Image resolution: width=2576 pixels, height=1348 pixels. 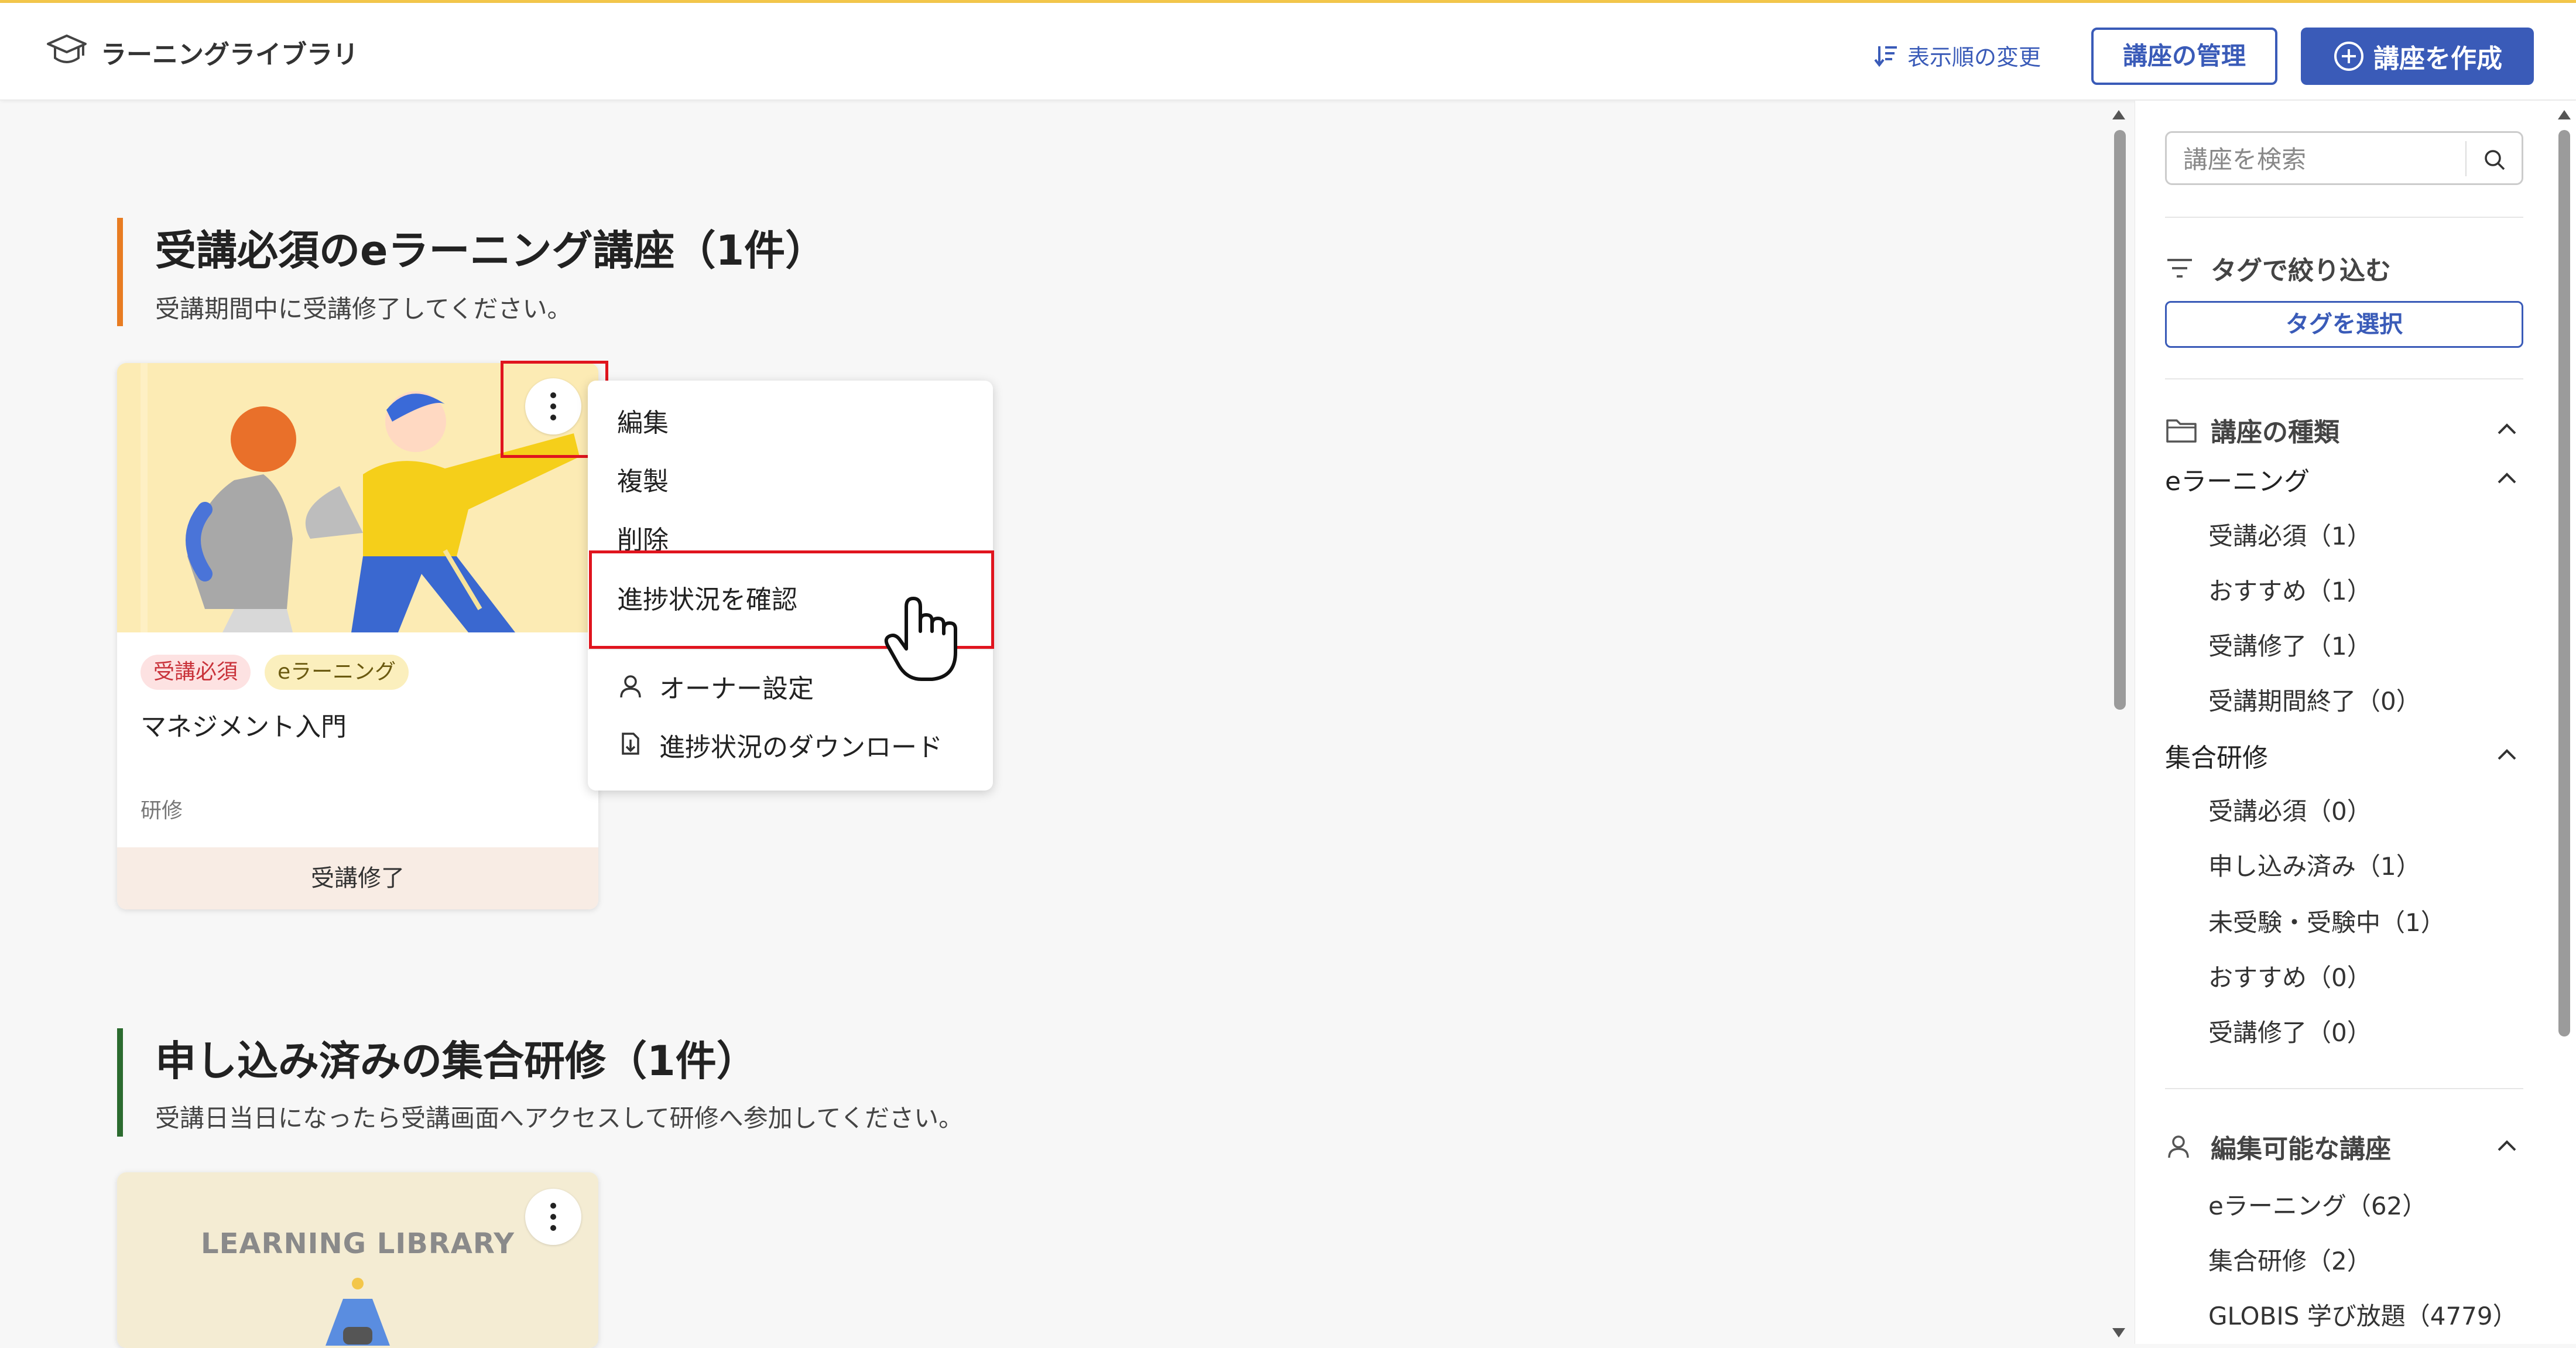 What do you see at coordinates (2466, 158) in the screenshot?
I see `search-separator` at bounding box center [2466, 158].